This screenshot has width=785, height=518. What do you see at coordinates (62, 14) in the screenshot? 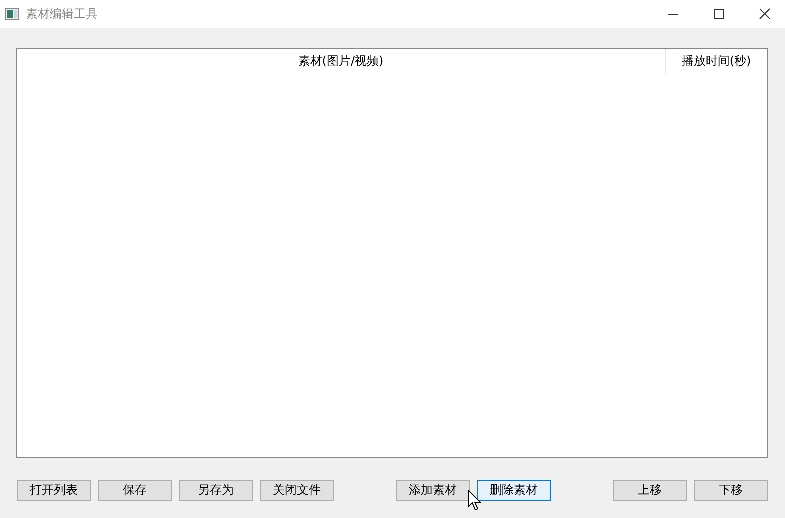
I see `window-title: 素材编辑工具` at bounding box center [62, 14].